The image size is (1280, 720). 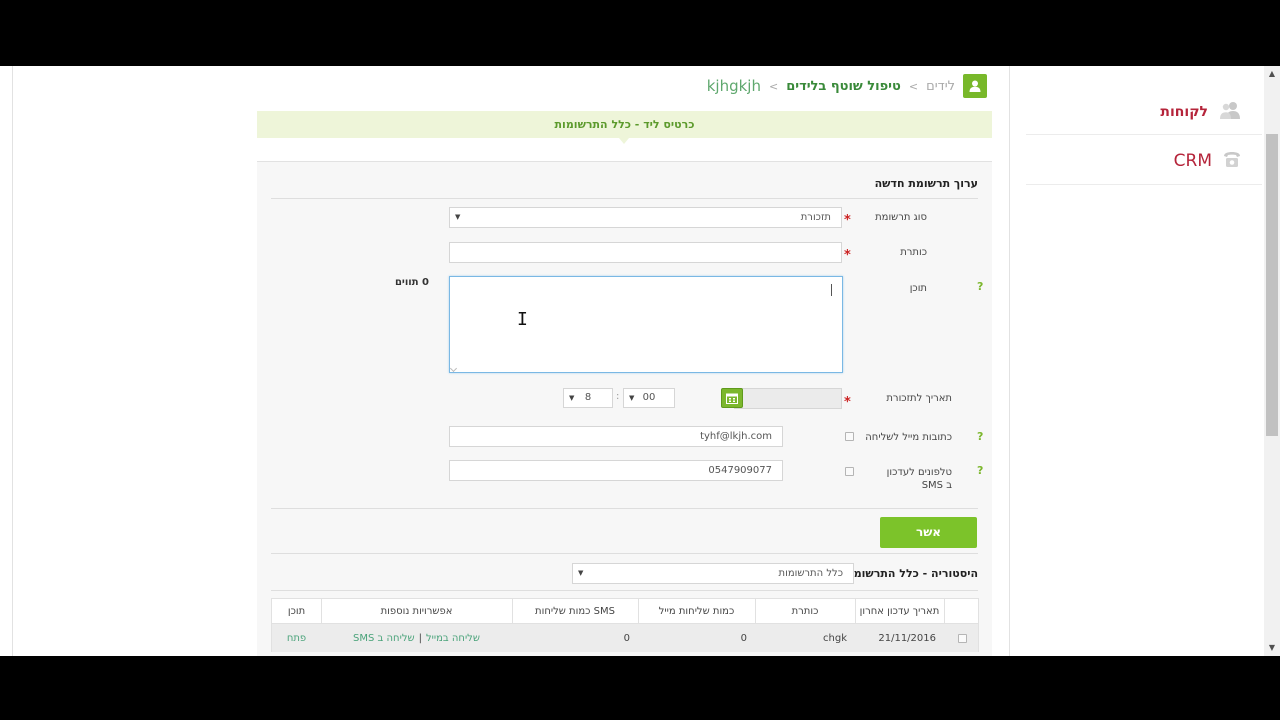 I want to click on notice-pointer, so click(x=624, y=141).